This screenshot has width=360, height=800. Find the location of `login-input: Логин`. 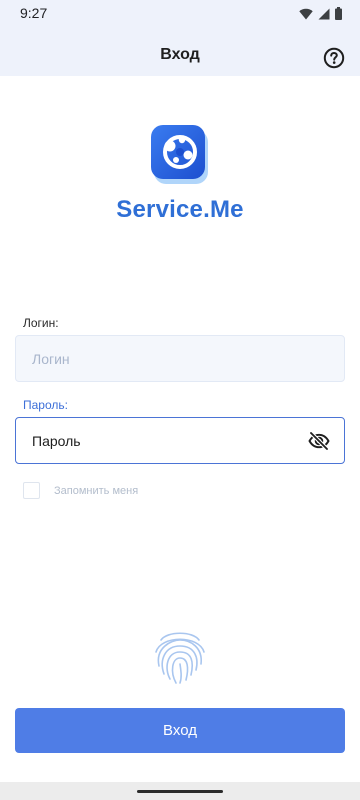

login-input: Логин is located at coordinates (180, 358).